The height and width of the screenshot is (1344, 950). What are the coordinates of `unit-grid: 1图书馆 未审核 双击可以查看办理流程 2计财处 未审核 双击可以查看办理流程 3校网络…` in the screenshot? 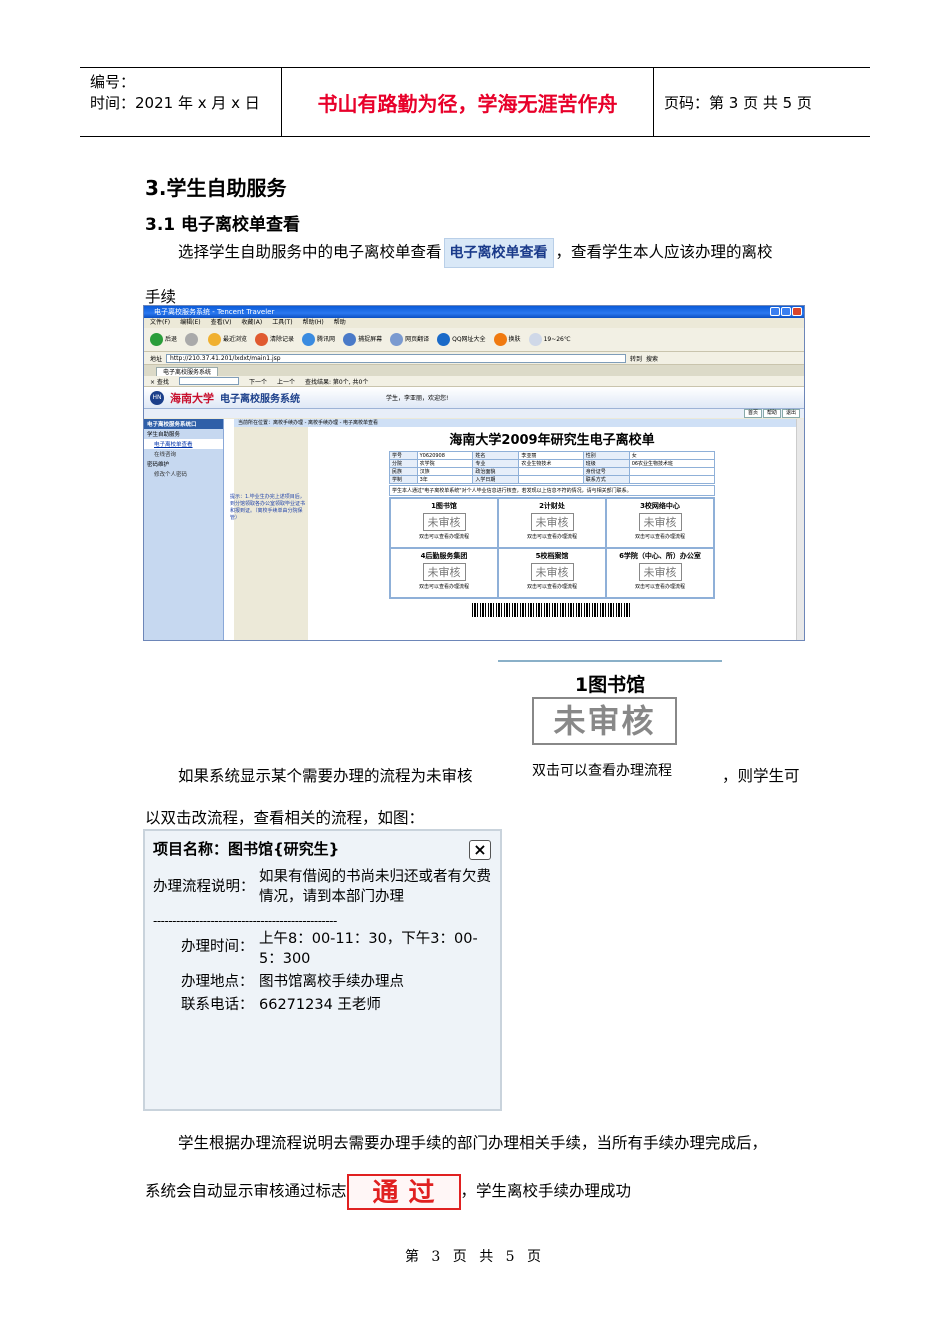 It's located at (552, 548).